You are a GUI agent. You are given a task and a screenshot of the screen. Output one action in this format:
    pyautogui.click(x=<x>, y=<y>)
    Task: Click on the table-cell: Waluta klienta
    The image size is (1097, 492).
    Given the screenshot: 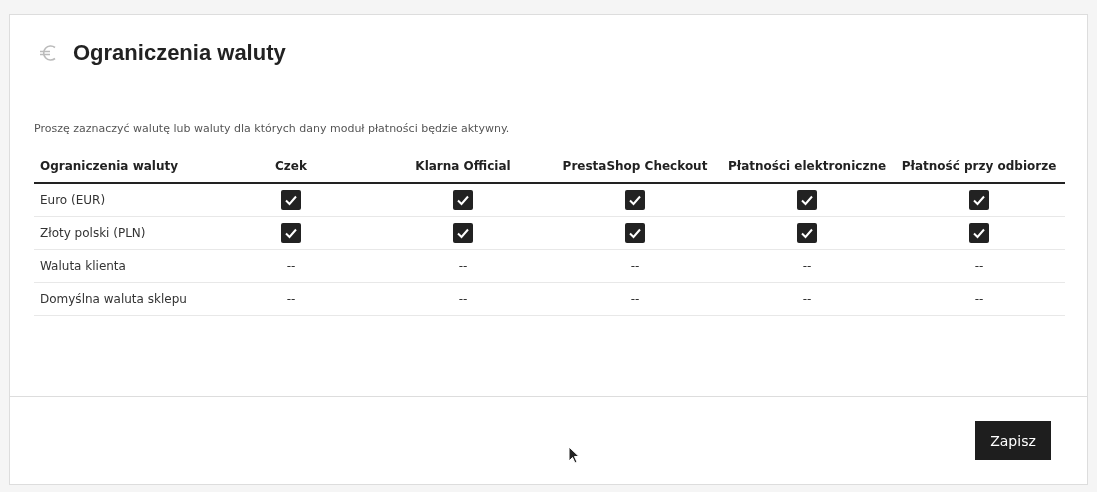 What is the action you would take?
    pyautogui.click(x=119, y=266)
    